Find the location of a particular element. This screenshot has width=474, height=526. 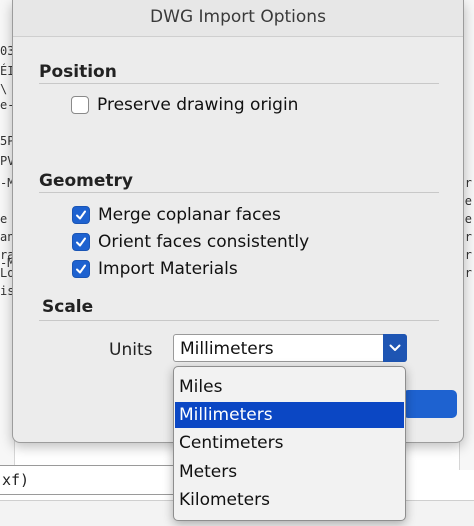

merge-coplanar-label: Merge coplanar faces is located at coordinates (189, 215).